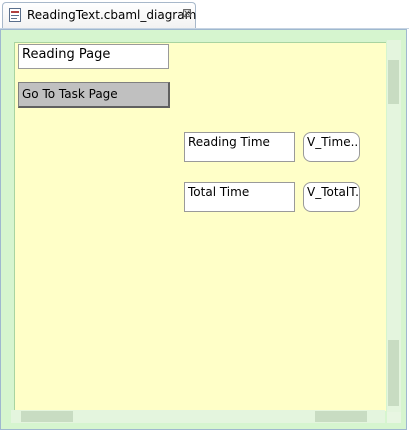 The image size is (409, 432). What do you see at coordinates (112, 15) in the screenshot?
I see `tab-title: ReadingText.cbaml_diagram` at bounding box center [112, 15].